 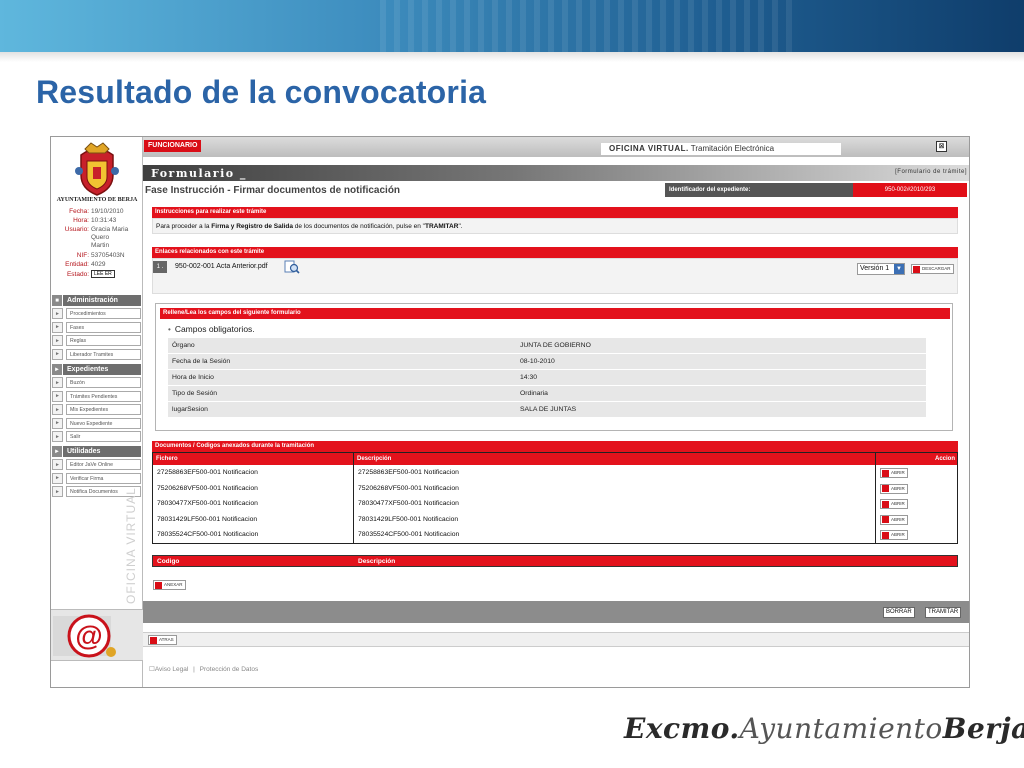 I want to click on instructions-header: Instrucciones para realizar este trámite, so click(x=555, y=212).